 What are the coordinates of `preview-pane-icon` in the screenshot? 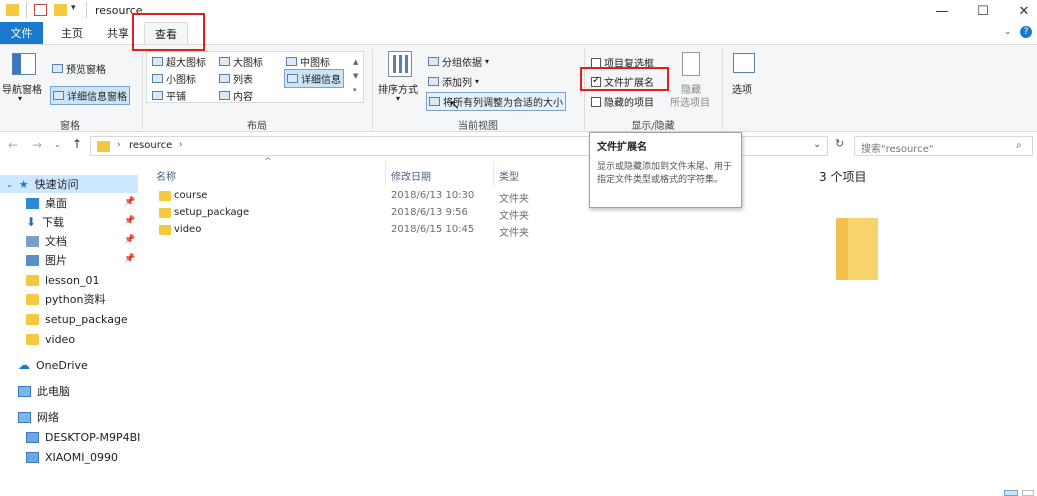 It's located at (57, 68).